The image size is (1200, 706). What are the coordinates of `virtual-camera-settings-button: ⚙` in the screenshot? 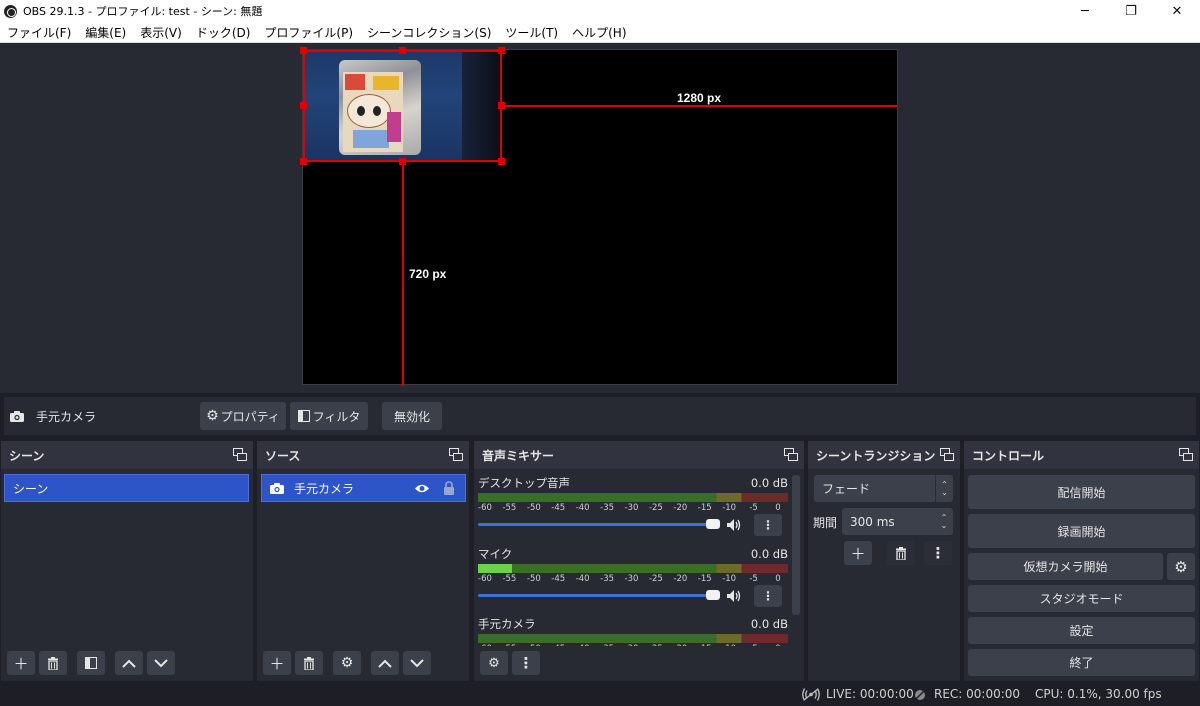 It's located at (1181, 566).